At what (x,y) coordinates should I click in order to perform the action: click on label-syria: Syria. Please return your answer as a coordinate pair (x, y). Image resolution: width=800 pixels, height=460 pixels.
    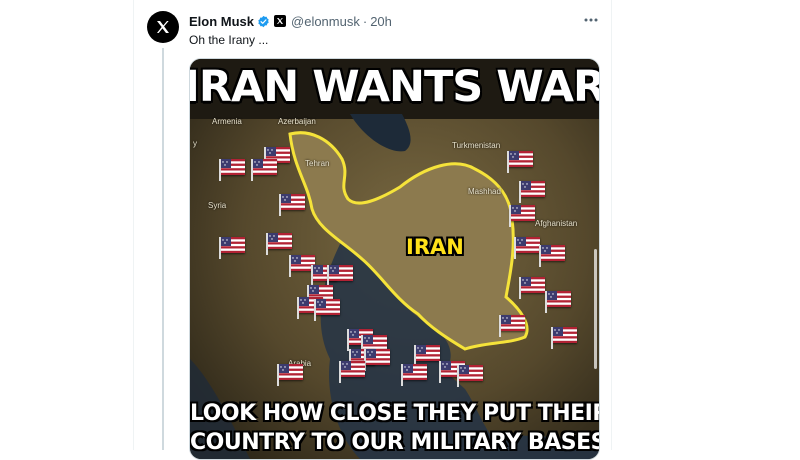
    Looking at the image, I should click on (217, 205).